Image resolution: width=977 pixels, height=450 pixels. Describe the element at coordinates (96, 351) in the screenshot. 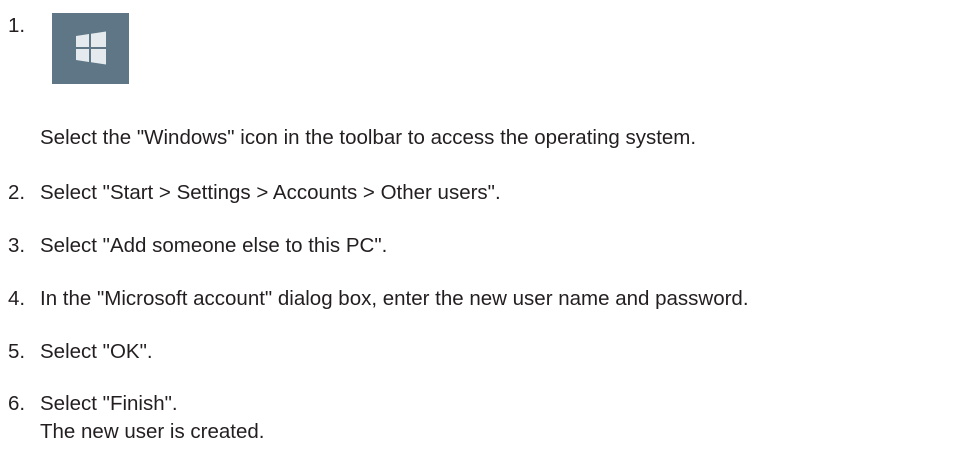

I see `step-5-text: Select "OK".` at that location.